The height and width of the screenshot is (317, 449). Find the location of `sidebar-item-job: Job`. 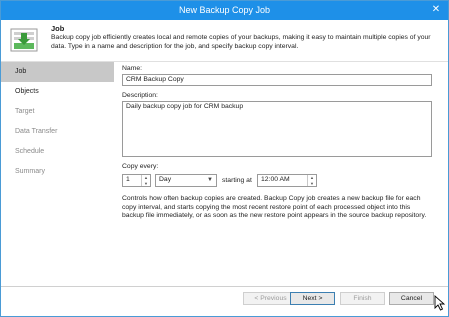

sidebar-item-job: Job is located at coordinates (57, 72).